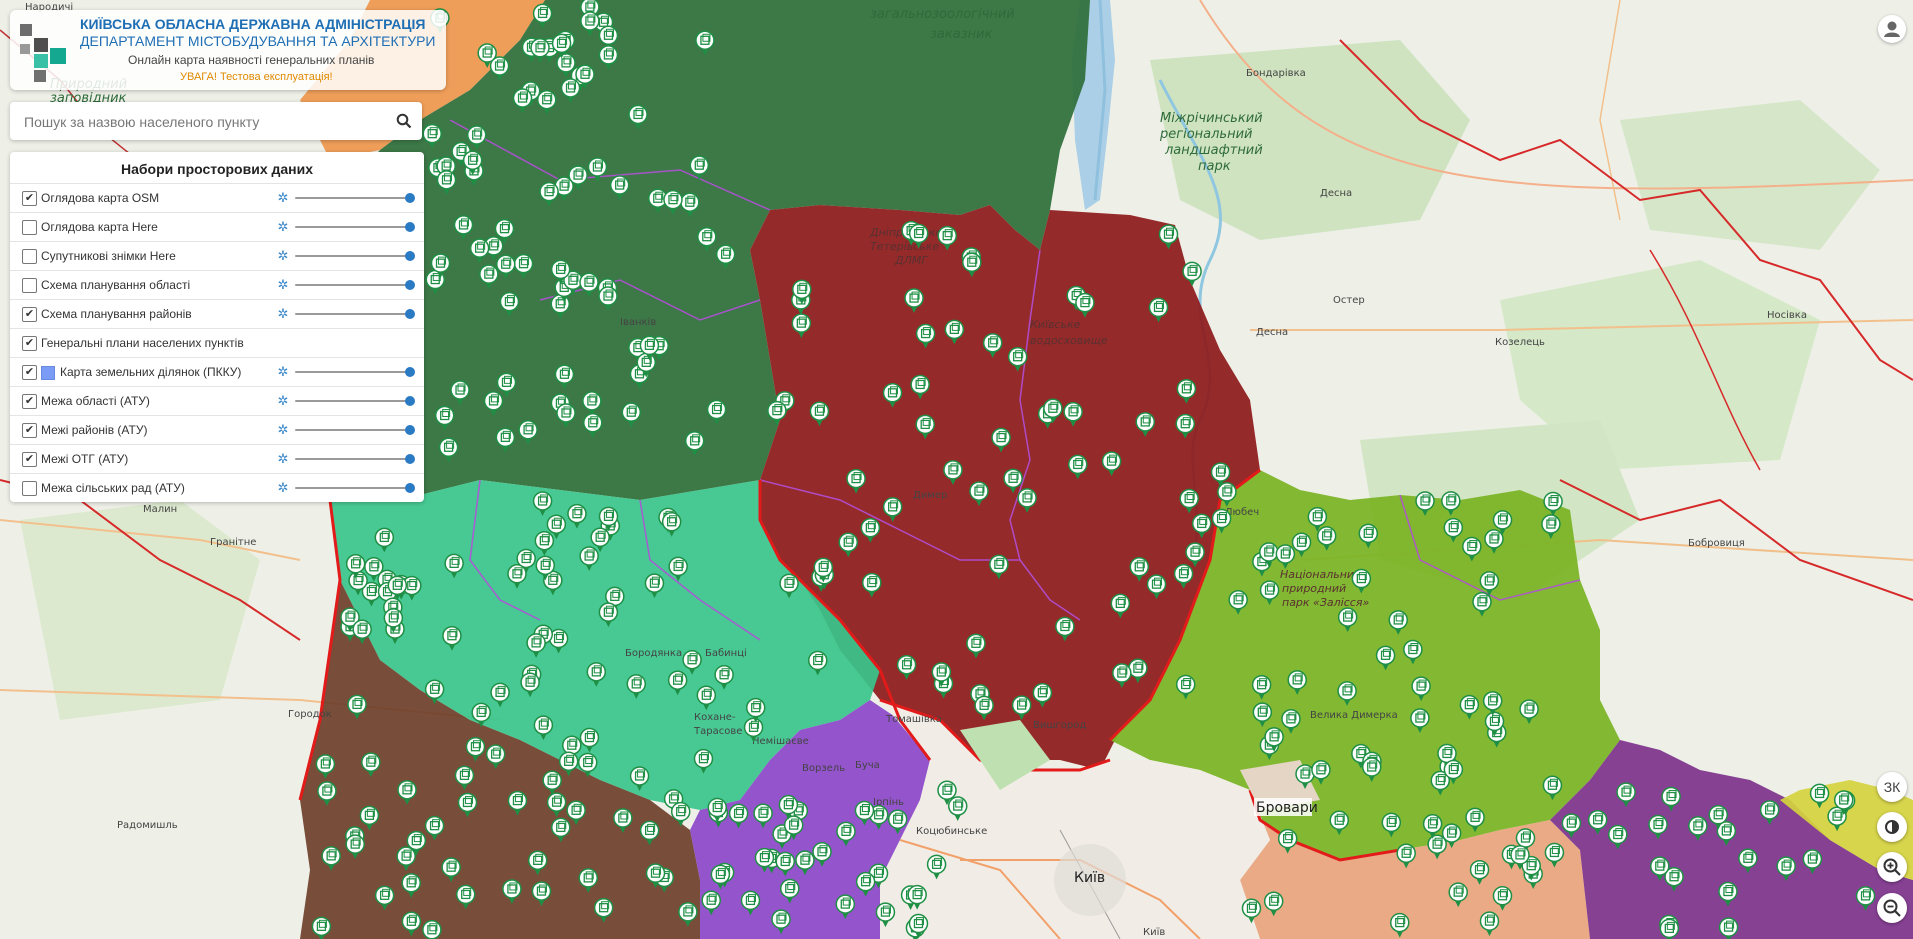  I want to click on svg-text: Томашівка, so click(913, 719).